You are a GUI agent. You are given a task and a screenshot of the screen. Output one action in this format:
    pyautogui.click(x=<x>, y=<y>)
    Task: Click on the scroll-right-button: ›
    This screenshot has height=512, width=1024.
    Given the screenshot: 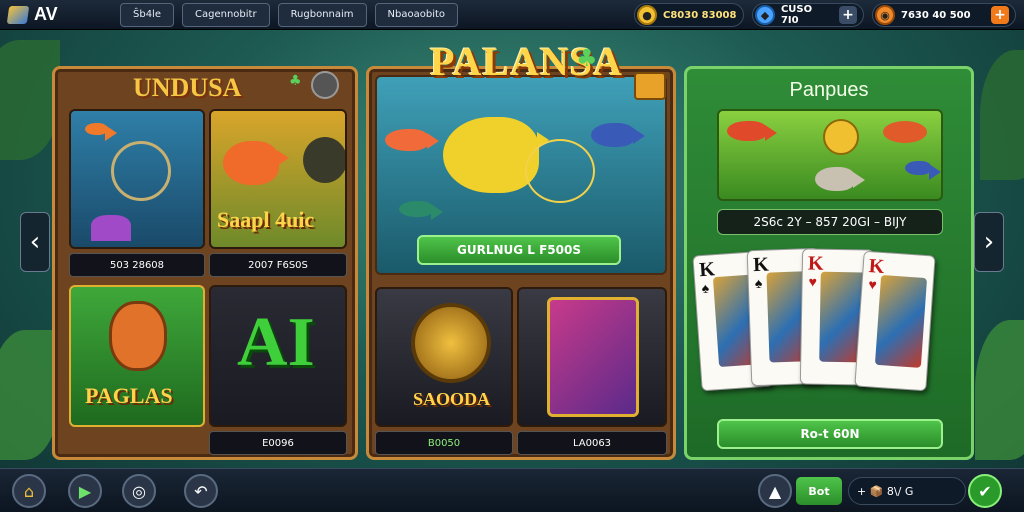 What is the action you would take?
    pyautogui.click(x=989, y=242)
    